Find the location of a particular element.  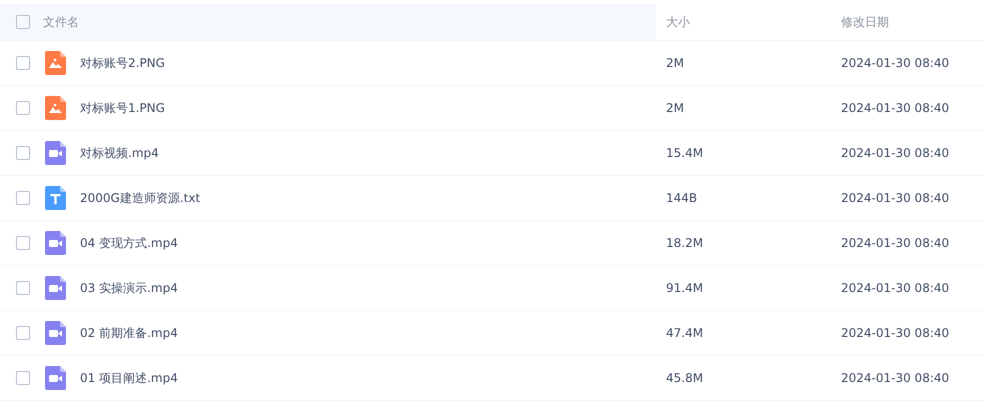

file-name: 03 实操演示.mp4 is located at coordinates (129, 288).